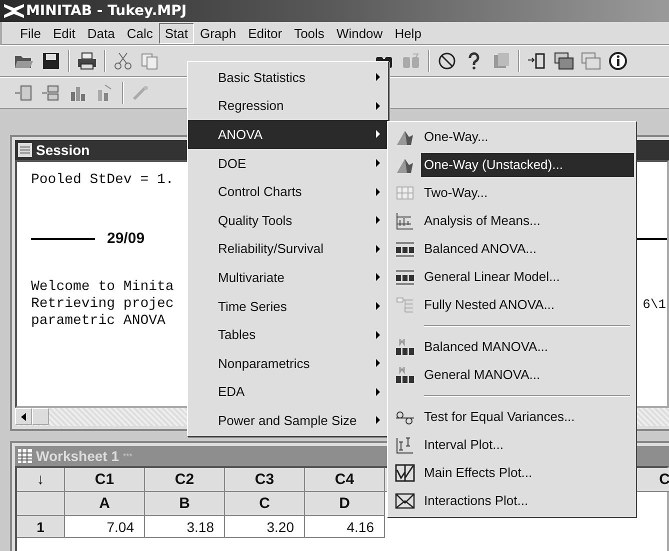 Image resolution: width=669 pixels, height=551 pixels. What do you see at coordinates (105, 527) in the screenshot?
I see `table-cell: 7.04` at bounding box center [105, 527].